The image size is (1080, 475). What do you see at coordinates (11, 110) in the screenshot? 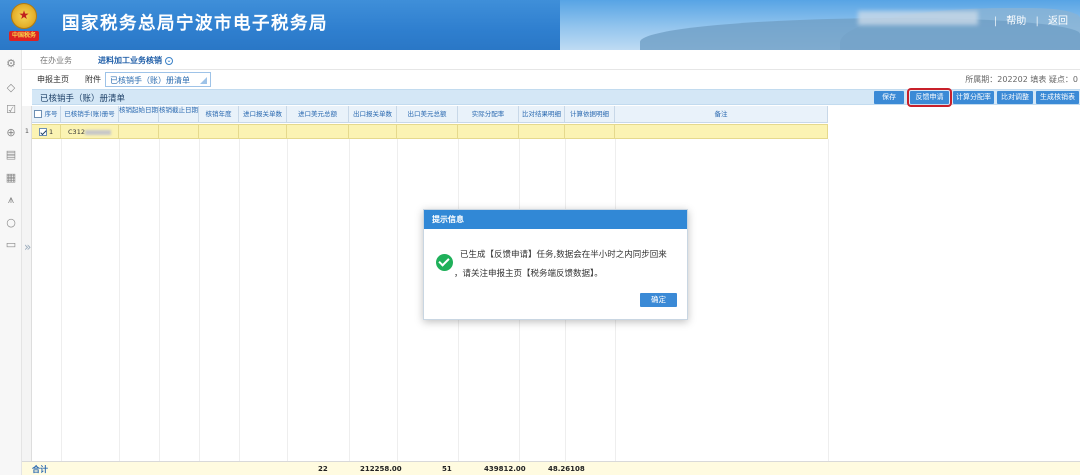
I see `clipboard-check-icon: ☑` at bounding box center [11, 110].